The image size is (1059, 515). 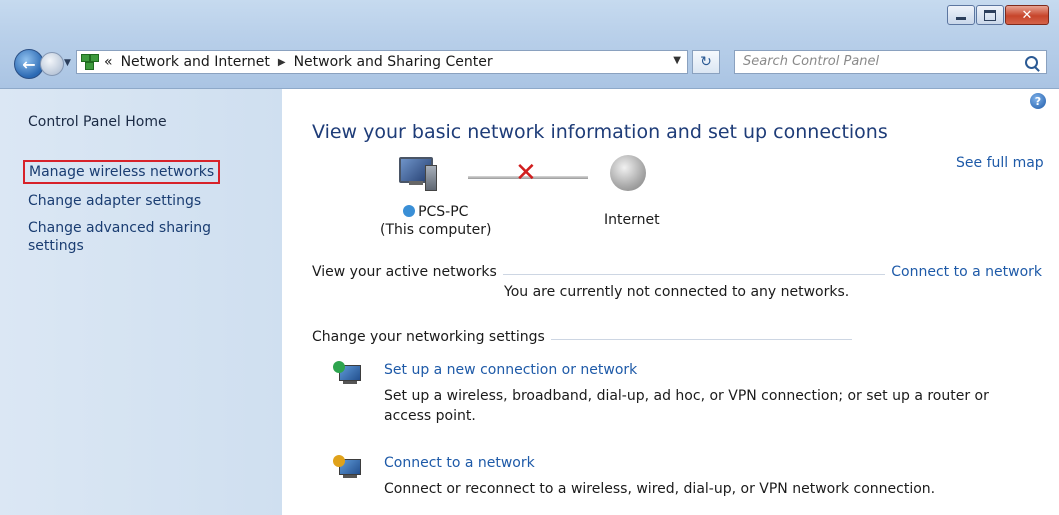 What do you see at coordinates (108, 62) in the screenshot?
I see `breadcrumb-overflow-icon: «` at bounding box center [108, 62].